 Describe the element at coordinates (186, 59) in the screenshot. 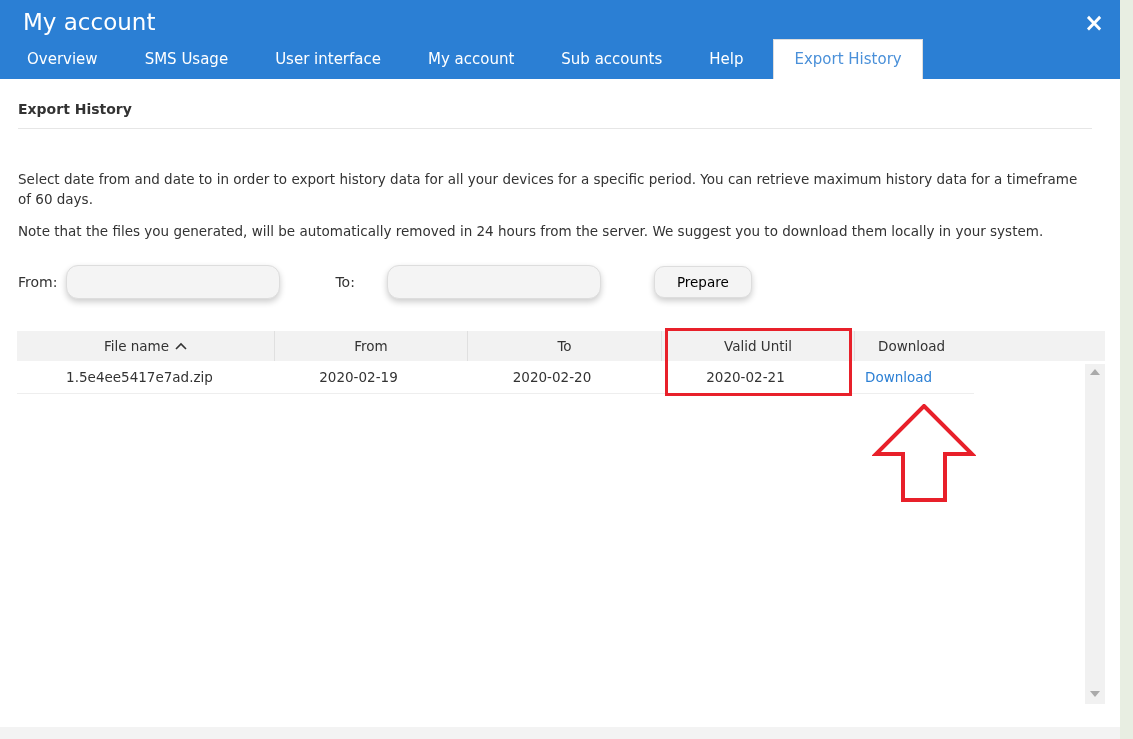

I see `tab: SMS Usage` at that location.